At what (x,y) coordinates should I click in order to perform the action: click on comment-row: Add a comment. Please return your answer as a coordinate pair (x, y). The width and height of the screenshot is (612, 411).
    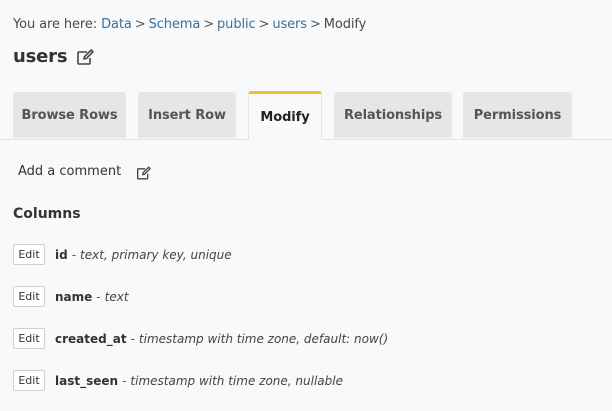
    Looking at the image, I should click on (85, 171).